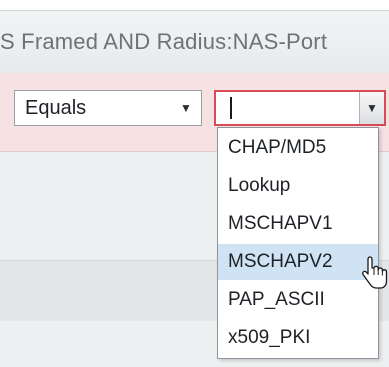 The width and height of the screenshot is (389, 367). What do you see at coordinates (56, 108) in the screenshot?
I see `operator-select-value: Equals` at bounding box center [56, 108].